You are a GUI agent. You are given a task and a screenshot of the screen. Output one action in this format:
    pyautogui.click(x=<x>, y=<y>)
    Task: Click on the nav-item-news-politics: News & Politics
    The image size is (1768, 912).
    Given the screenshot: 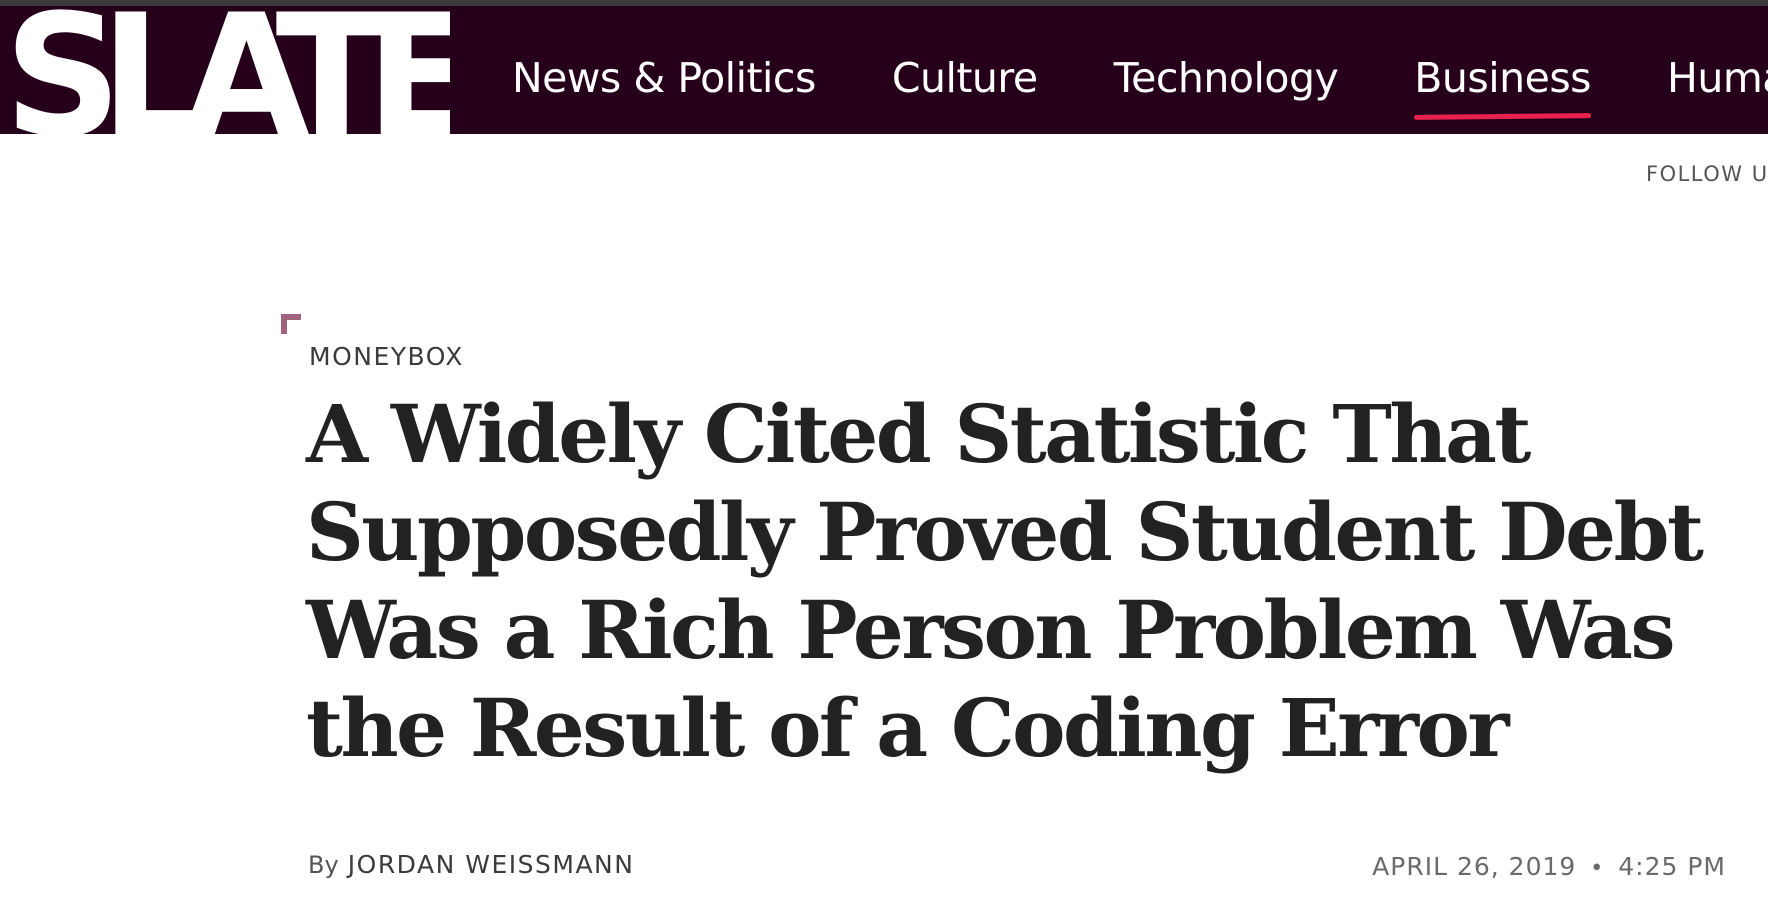 What is the action you would take?
    pyautogui.click(x=664, y=70)
    